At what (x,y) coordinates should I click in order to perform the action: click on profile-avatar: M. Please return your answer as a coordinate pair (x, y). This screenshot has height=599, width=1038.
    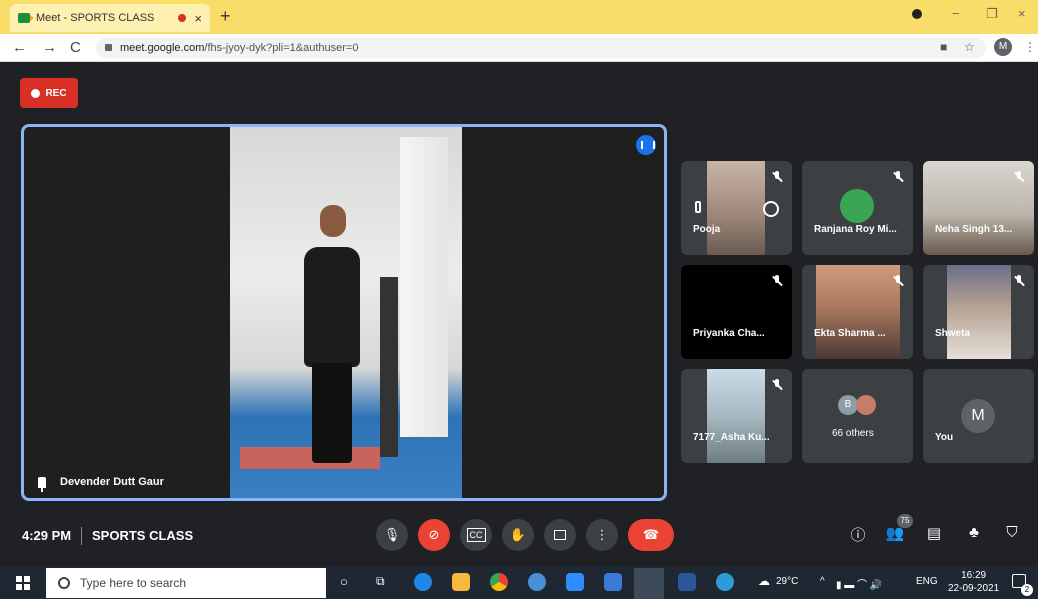
    Looking at the image, I should click on (1003, 47).